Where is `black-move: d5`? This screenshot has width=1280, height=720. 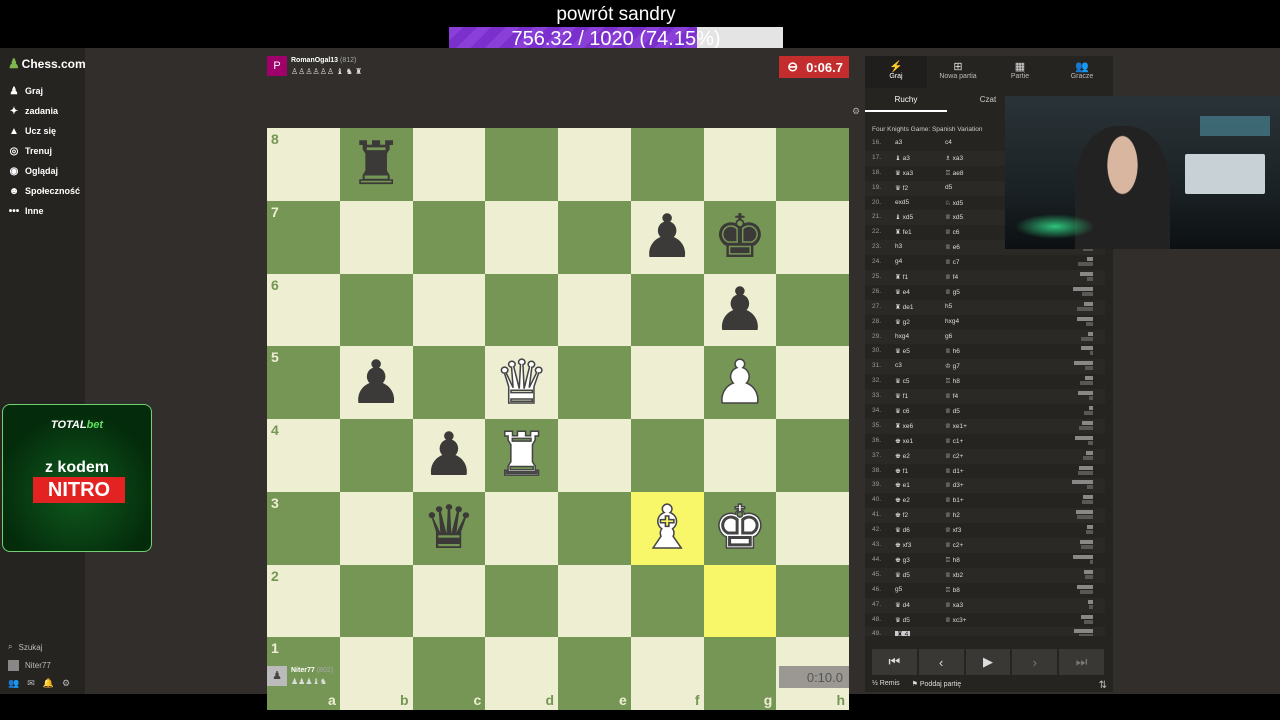
black-move: d5 is located at coordinates (975, 187).